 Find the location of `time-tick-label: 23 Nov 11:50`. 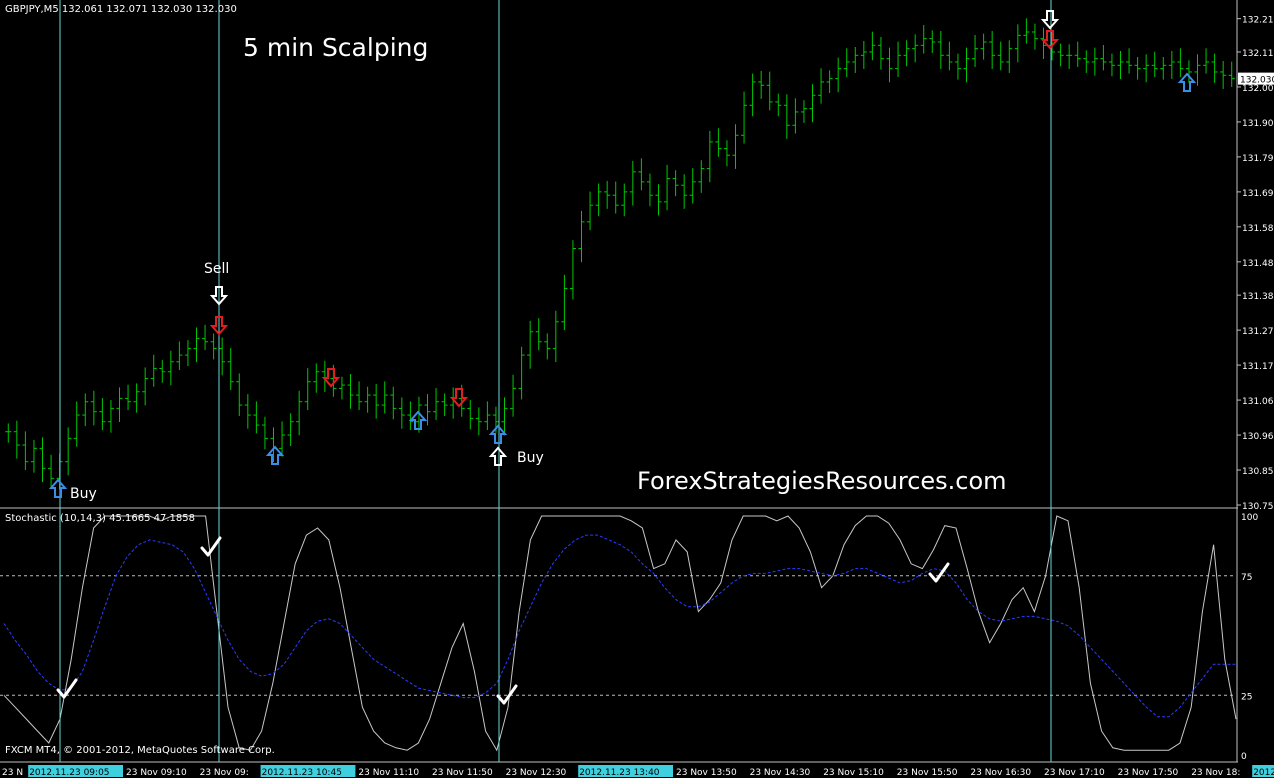

time-tick-label: 23 Nov 11:50 is located at coordinates (462, 773).